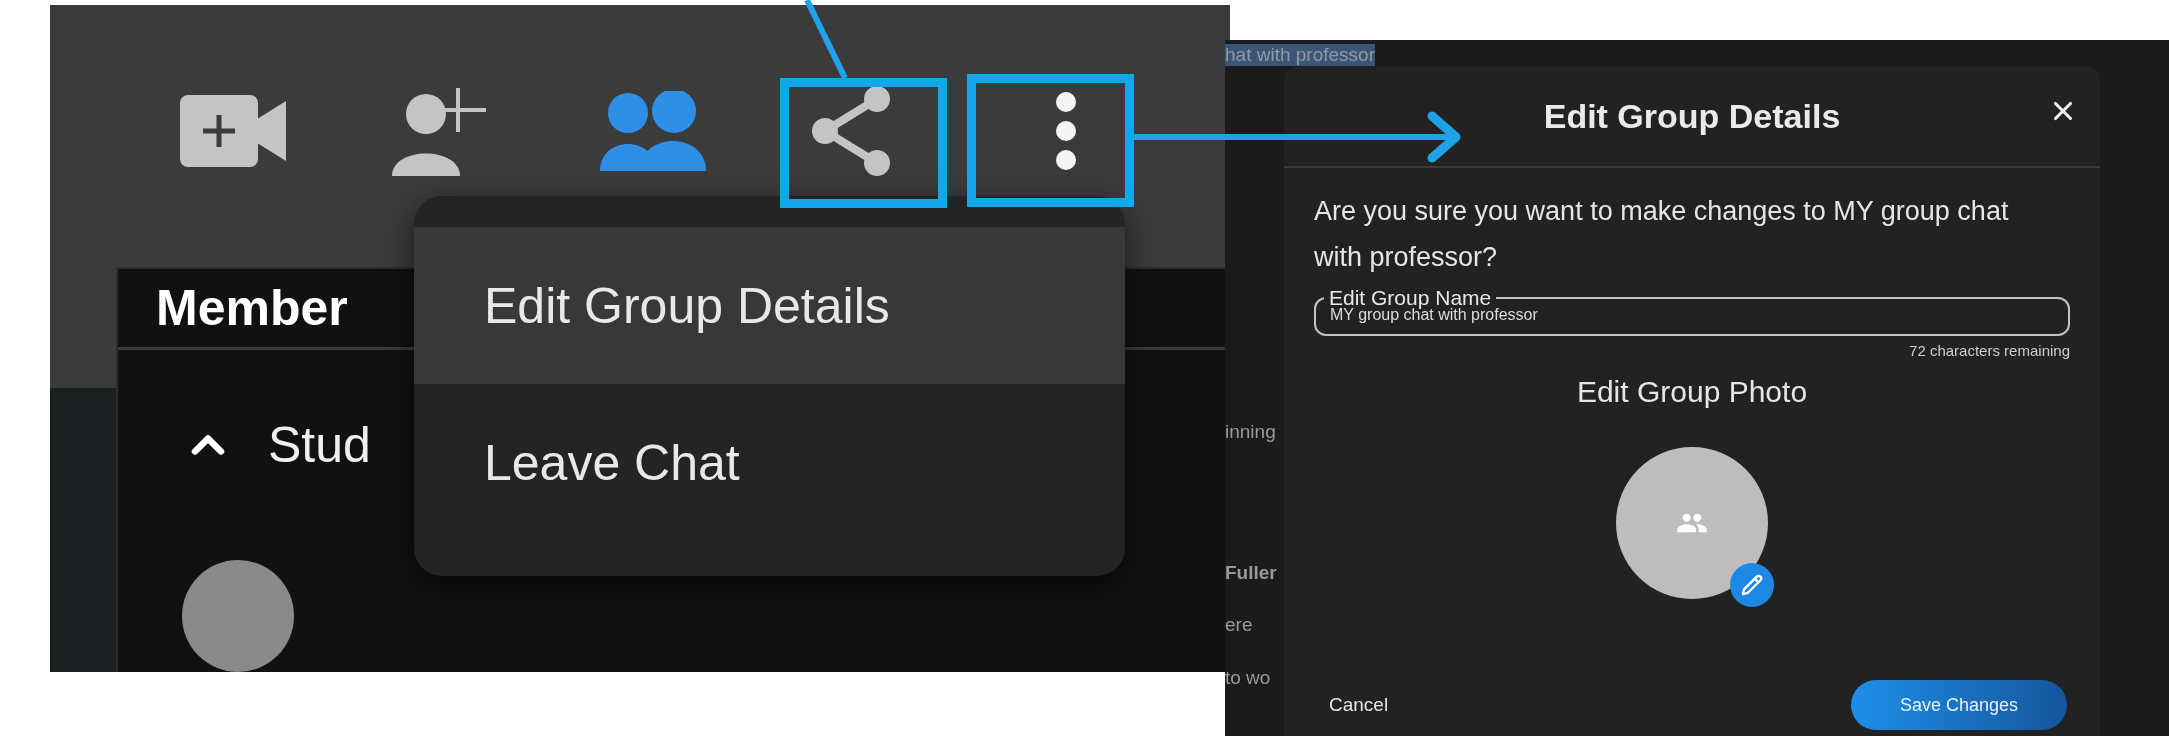 The image size is (2169, 736). I want to click on field-label: Edit Group Name, so click(1410, 297).